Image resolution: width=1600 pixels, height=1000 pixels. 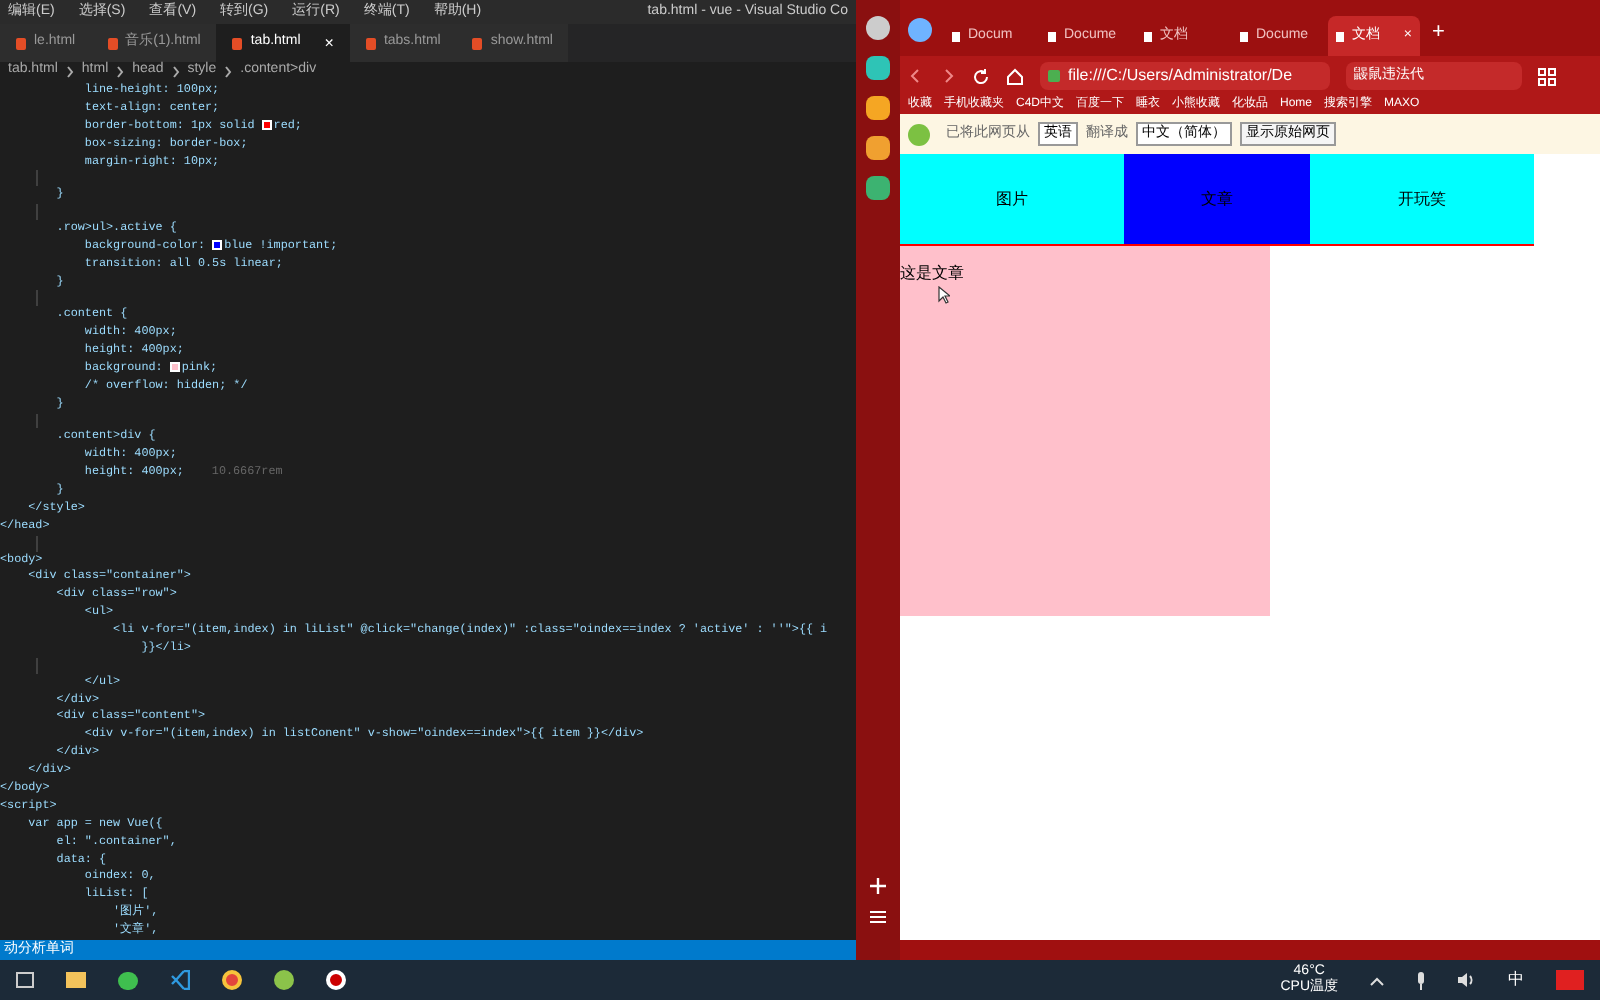 What do you see at coordinates (1516, 980) in the screenshot?
I see `input-method-indicator: 中` at bounding box center [1516, 980].